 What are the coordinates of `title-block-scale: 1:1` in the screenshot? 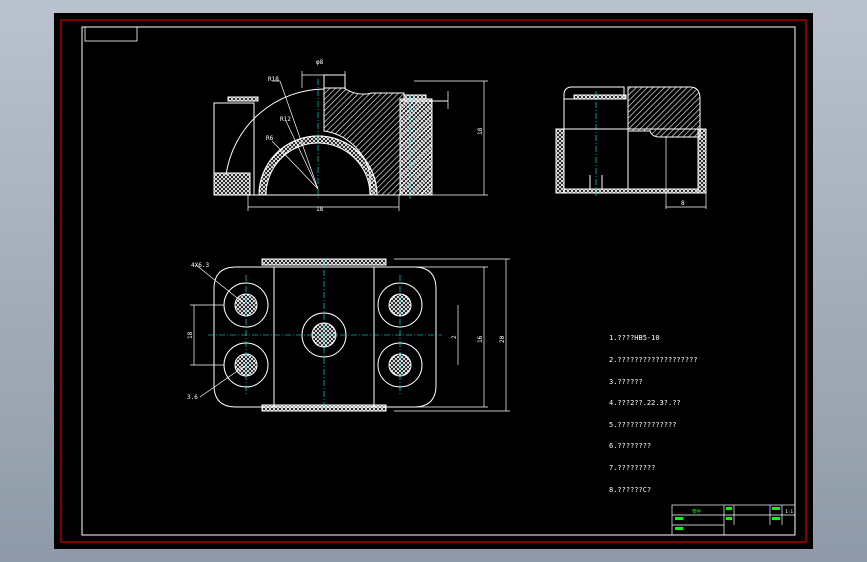 It's located at (789, 512).